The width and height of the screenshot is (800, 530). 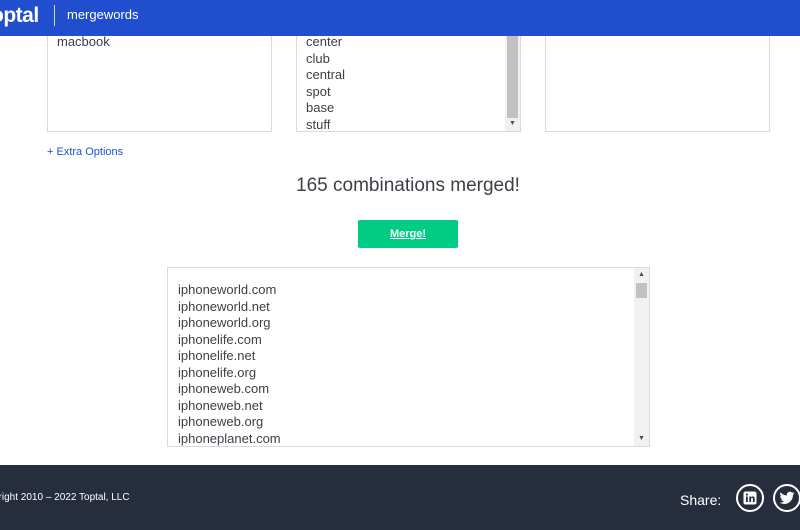 What do you see at coordinates (408, 234) in the screenshot?
I see `merge-button: Merge!` at bounding box center [408, 234].